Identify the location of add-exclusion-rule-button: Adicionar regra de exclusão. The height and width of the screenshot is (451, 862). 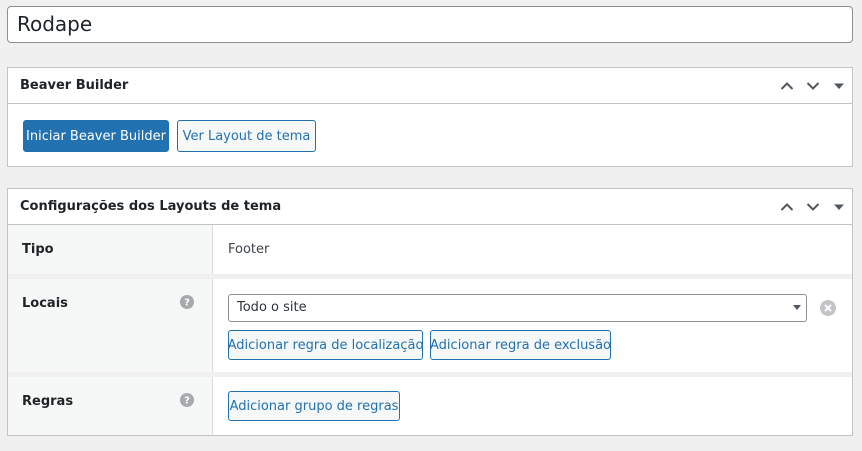
(520, 345).